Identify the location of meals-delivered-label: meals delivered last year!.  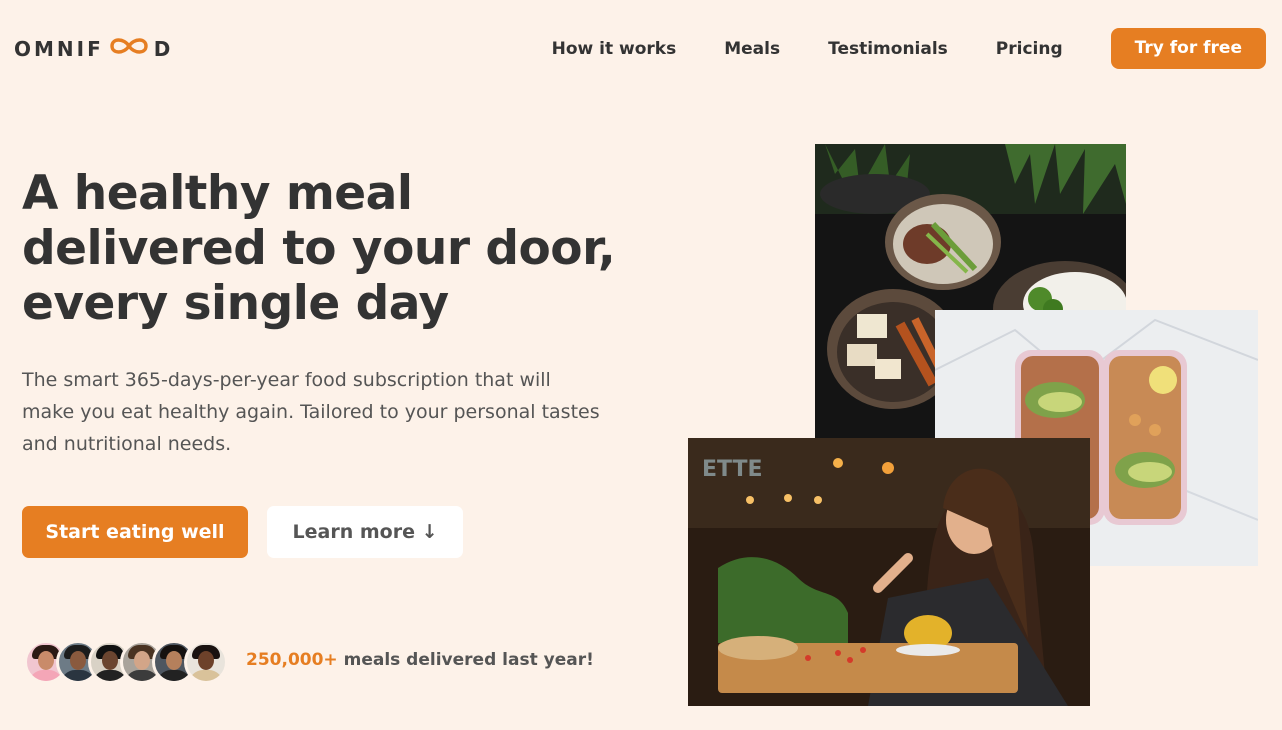
(465, 660).